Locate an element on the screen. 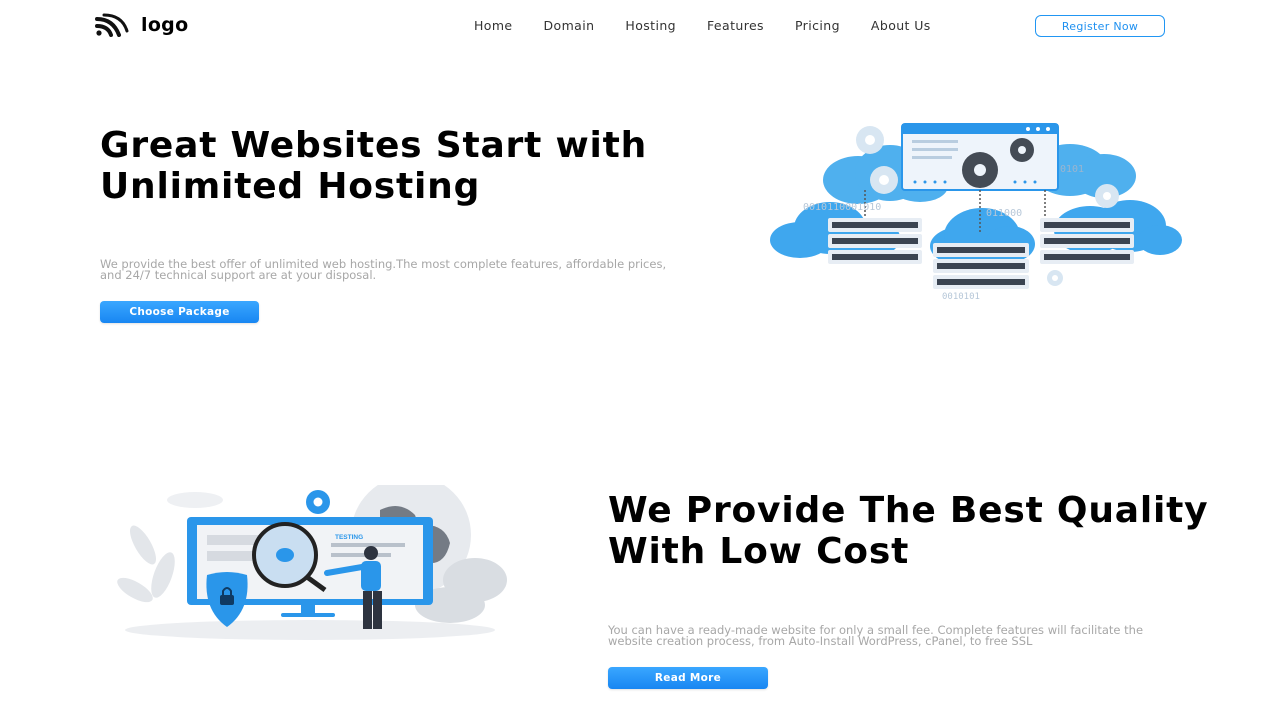 This screenshot has width=1280, height=720. website-testing-illustration: TESTING is located at coordinates (312, 562).